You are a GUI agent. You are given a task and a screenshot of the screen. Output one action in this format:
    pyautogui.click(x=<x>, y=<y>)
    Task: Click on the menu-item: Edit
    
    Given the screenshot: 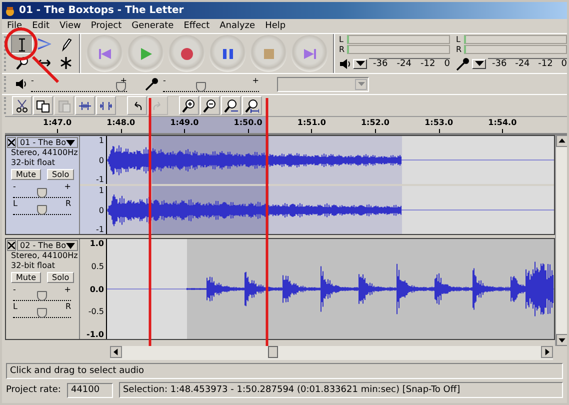 What is the action you would take?
    pyautogui.click(x=40, y=26)
    